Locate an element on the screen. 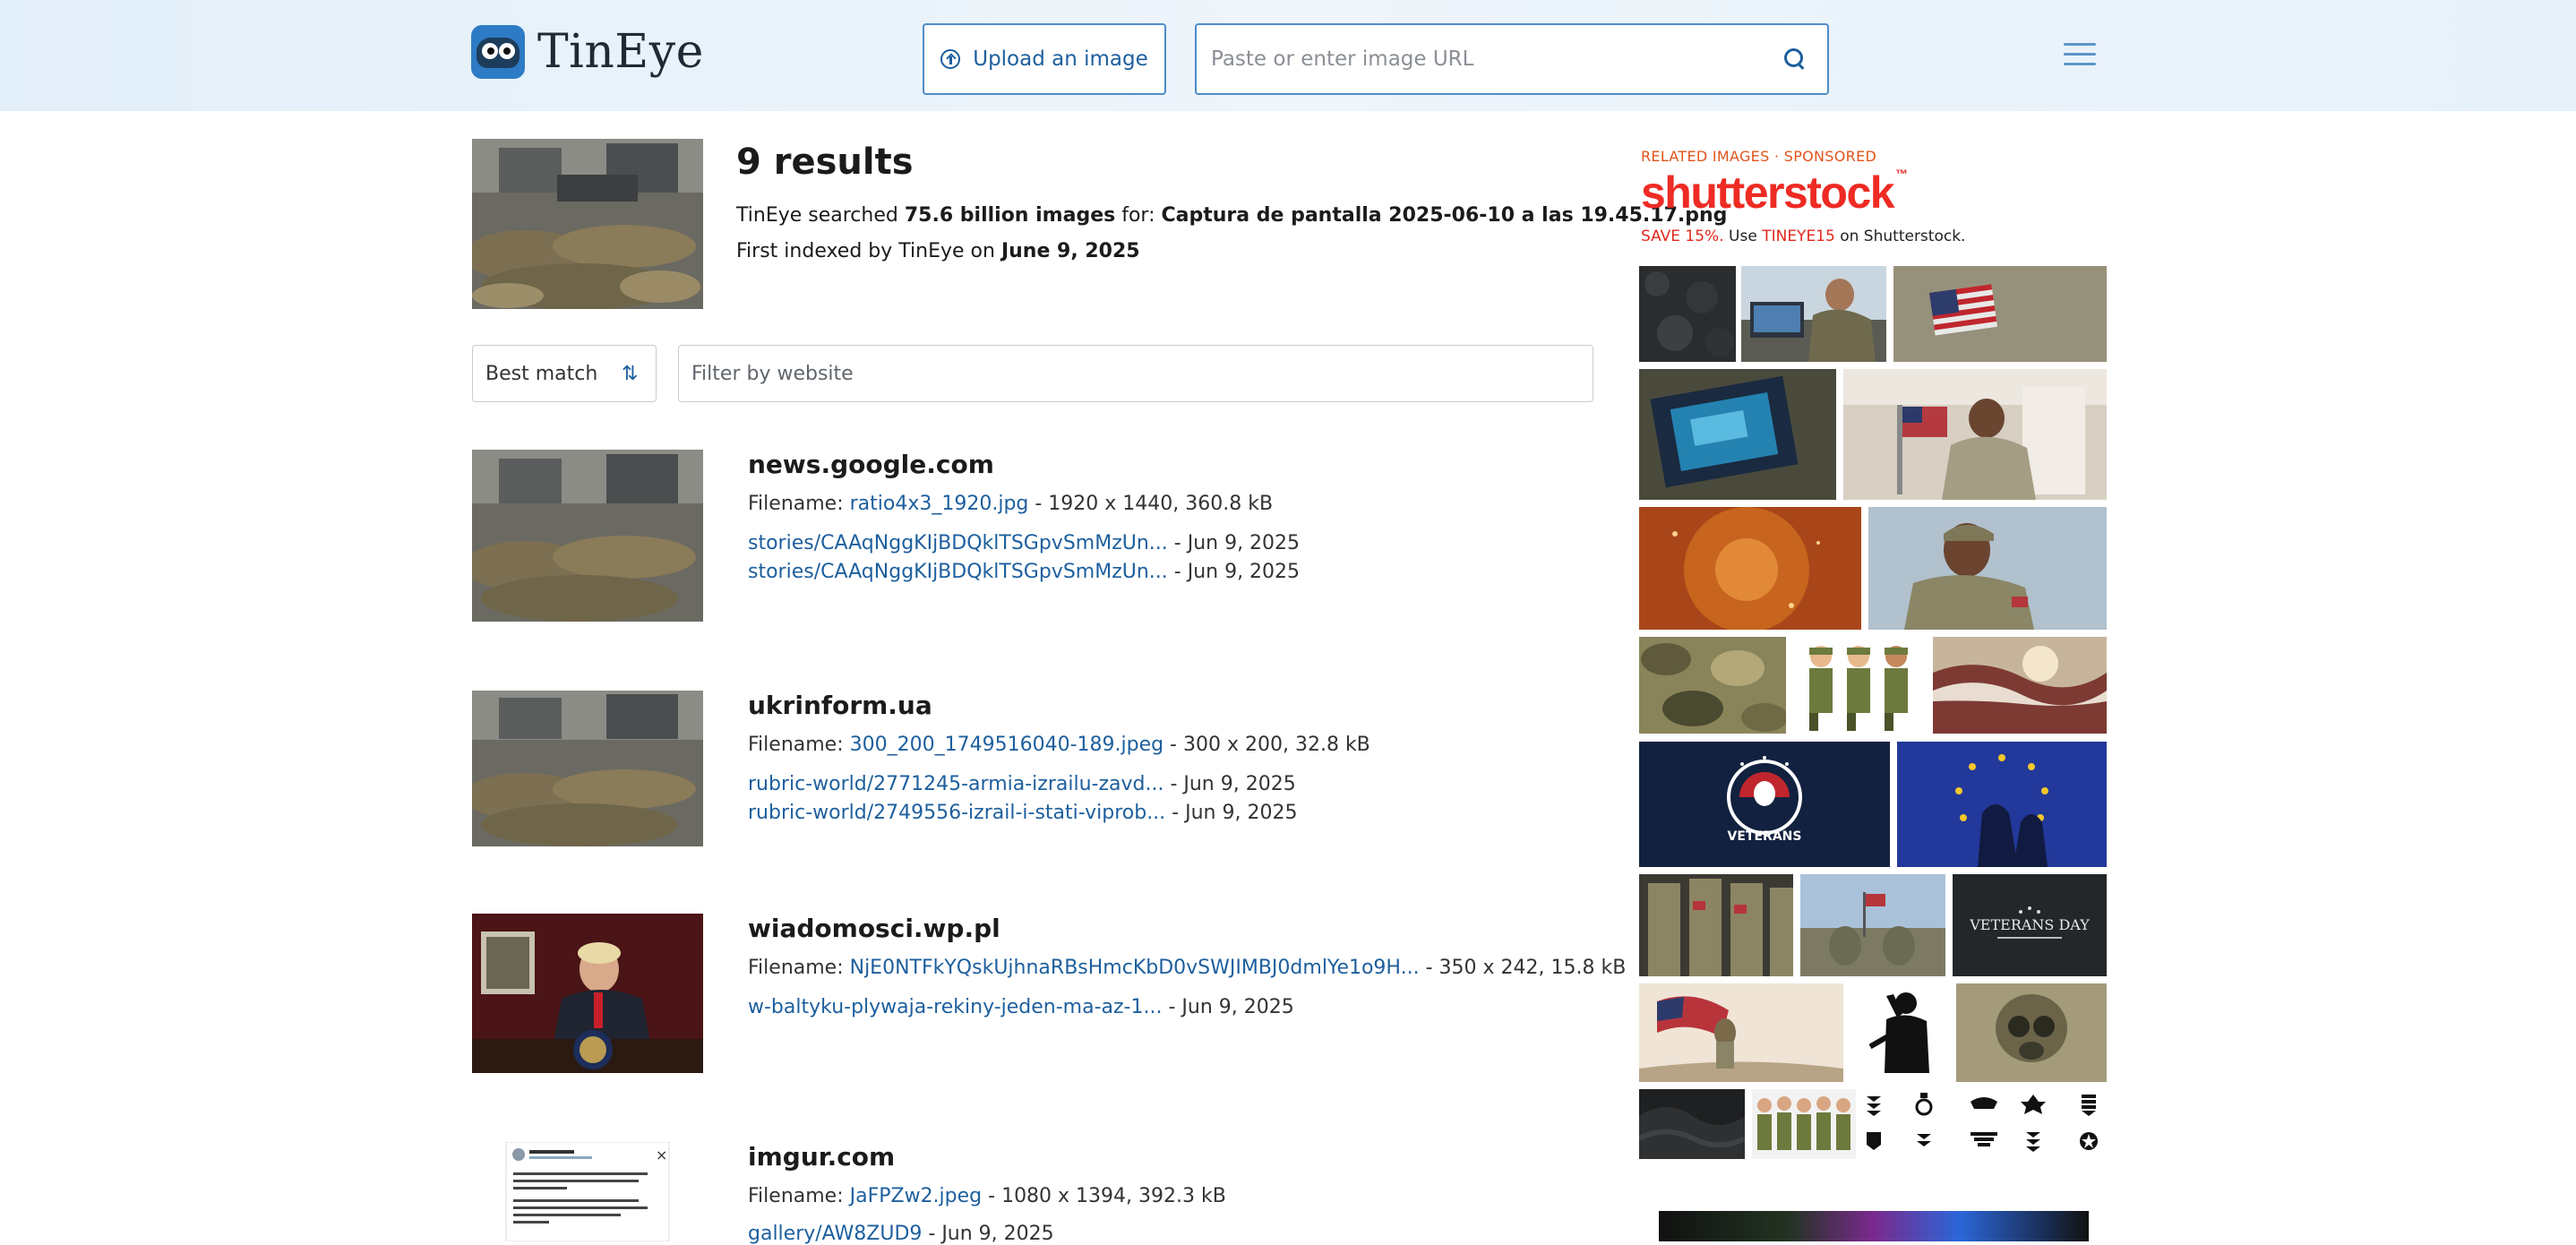  header-bar: TinEye Upload an image is located at coordinates (1288, 55).